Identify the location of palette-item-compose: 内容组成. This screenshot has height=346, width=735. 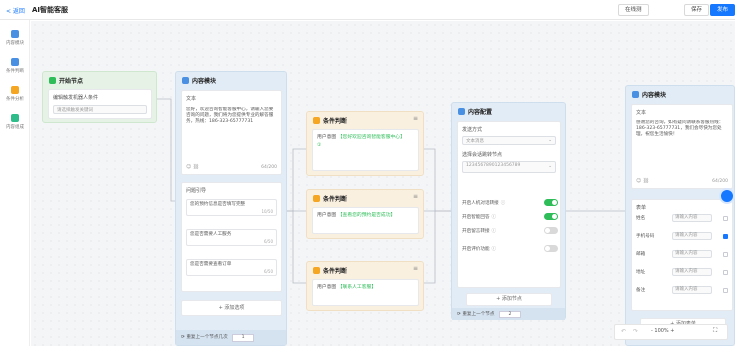
(15, 122).